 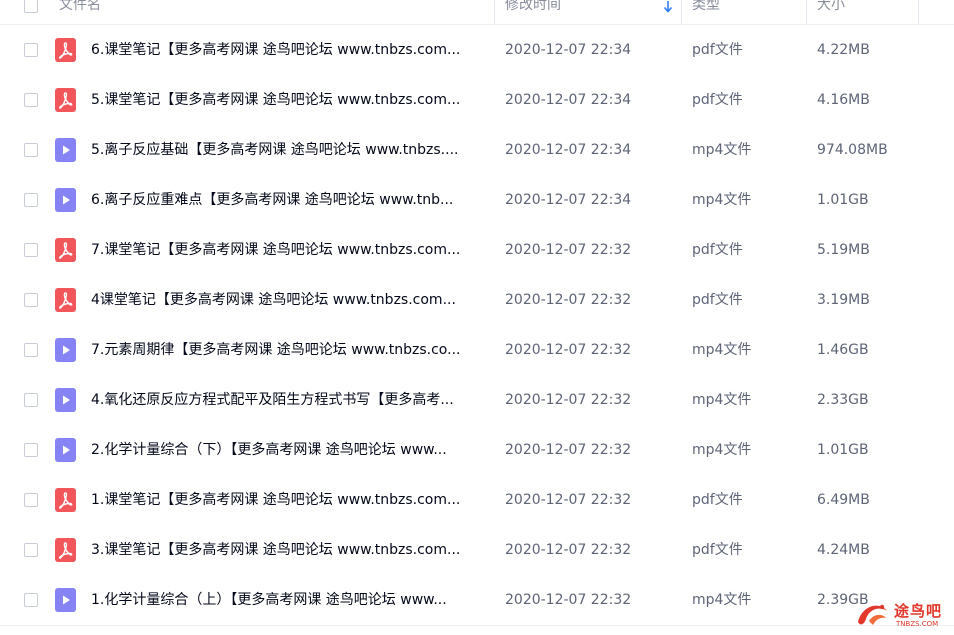 What do you see at coordinates (917, 624) in the screenshot?
I see `watermark-subtext: TNBZS.COM` at bounding box center [917, 624].